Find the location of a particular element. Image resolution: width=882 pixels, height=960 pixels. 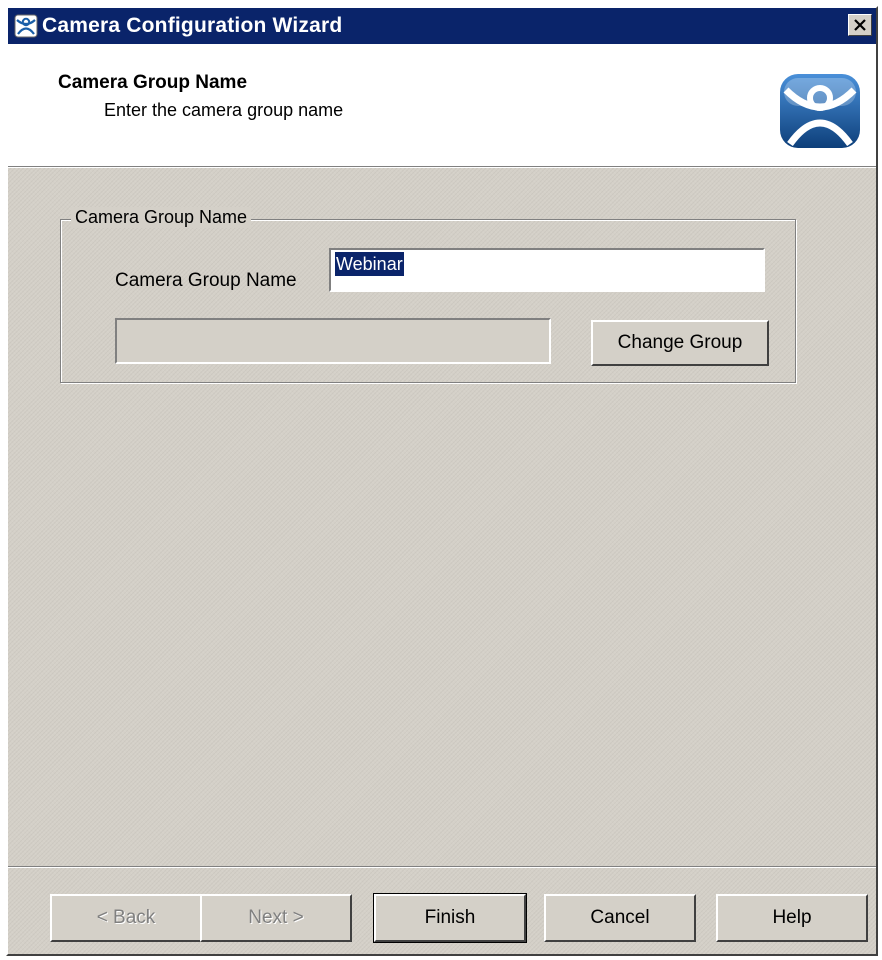

back-button: < Back is located at coordinates (126, 918).